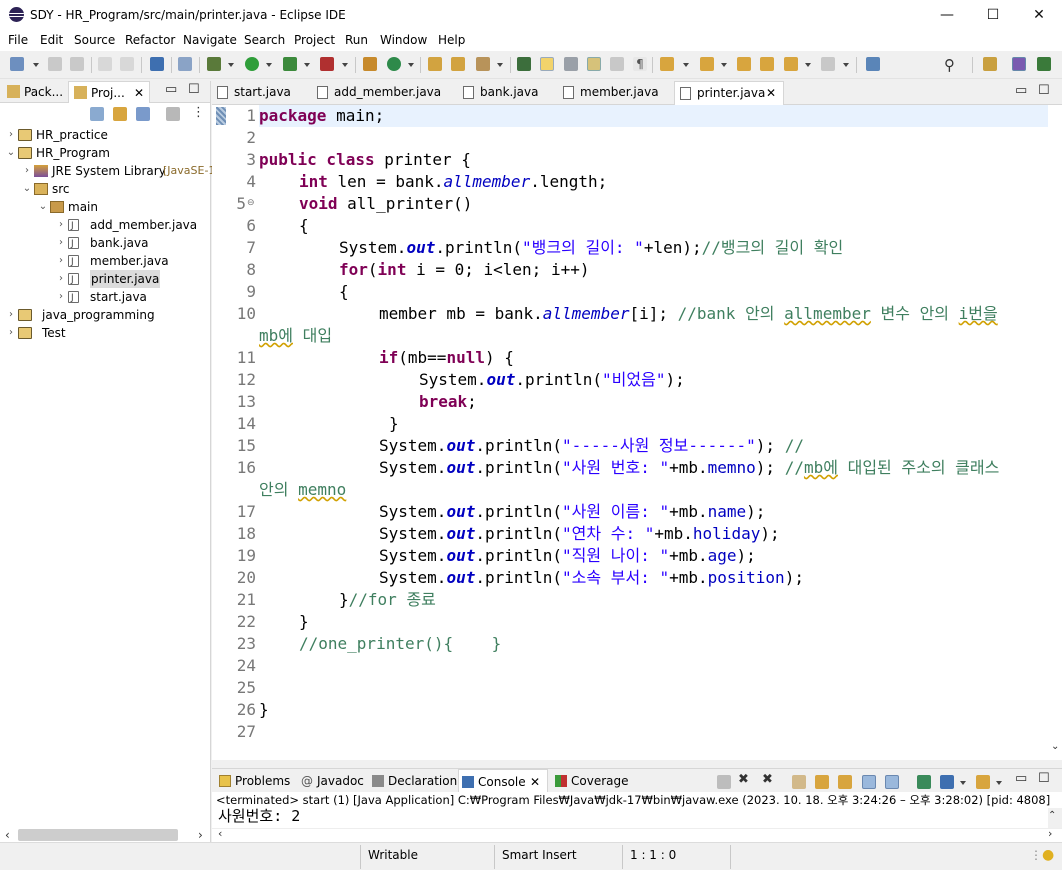 The height and width of the screenshot is (870, 1062). I want to click on view-menu-icon: ⋮, so click(198, 112).